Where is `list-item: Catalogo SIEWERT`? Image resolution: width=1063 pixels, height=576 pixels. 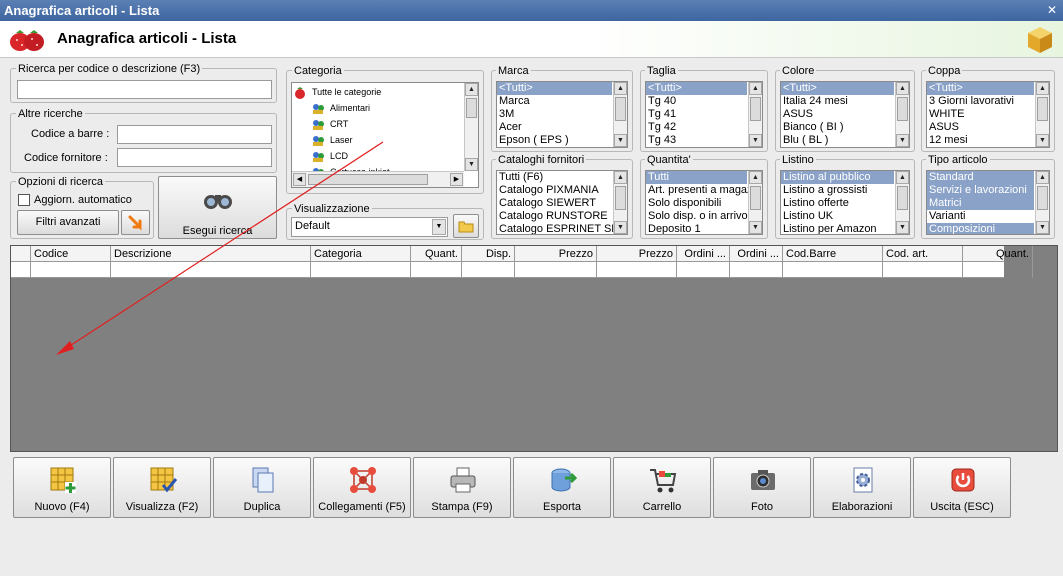
list-item: Catalogo SIEWERT is located at coordinates (554, 203).